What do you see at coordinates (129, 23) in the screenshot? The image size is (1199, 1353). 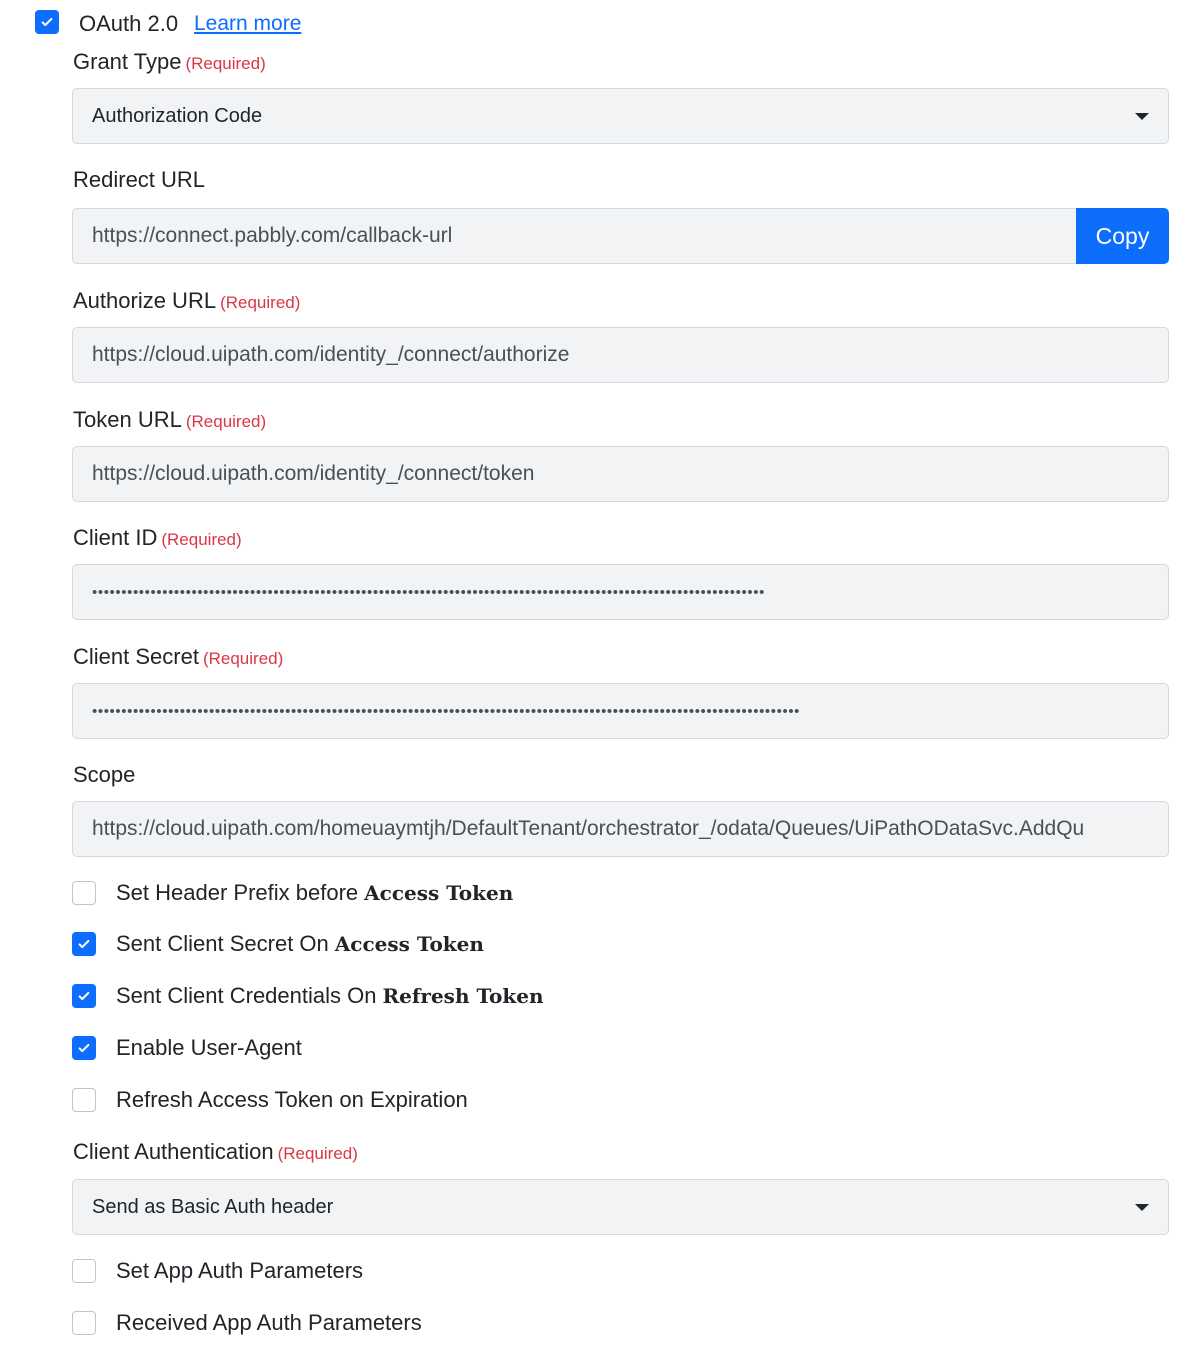 I see `oauth-title: OAuth 2.0` at bounding box center [129, 23].